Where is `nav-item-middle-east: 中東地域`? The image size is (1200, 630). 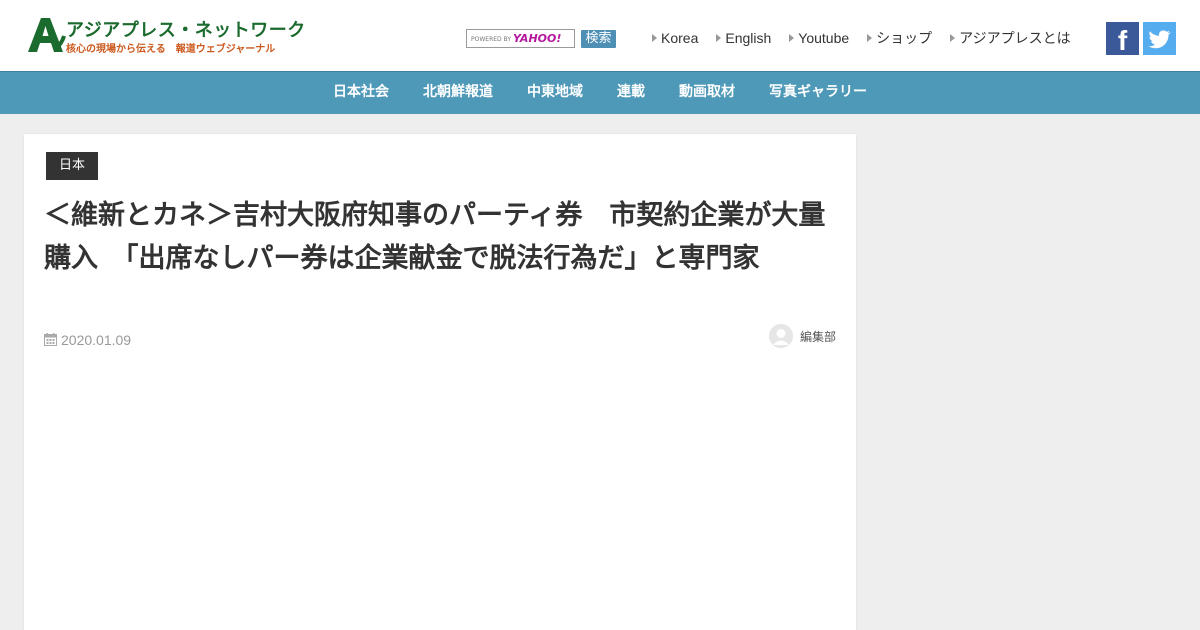
nav-item-middle-east: 中東地域 is located at coordinates (555, 92).